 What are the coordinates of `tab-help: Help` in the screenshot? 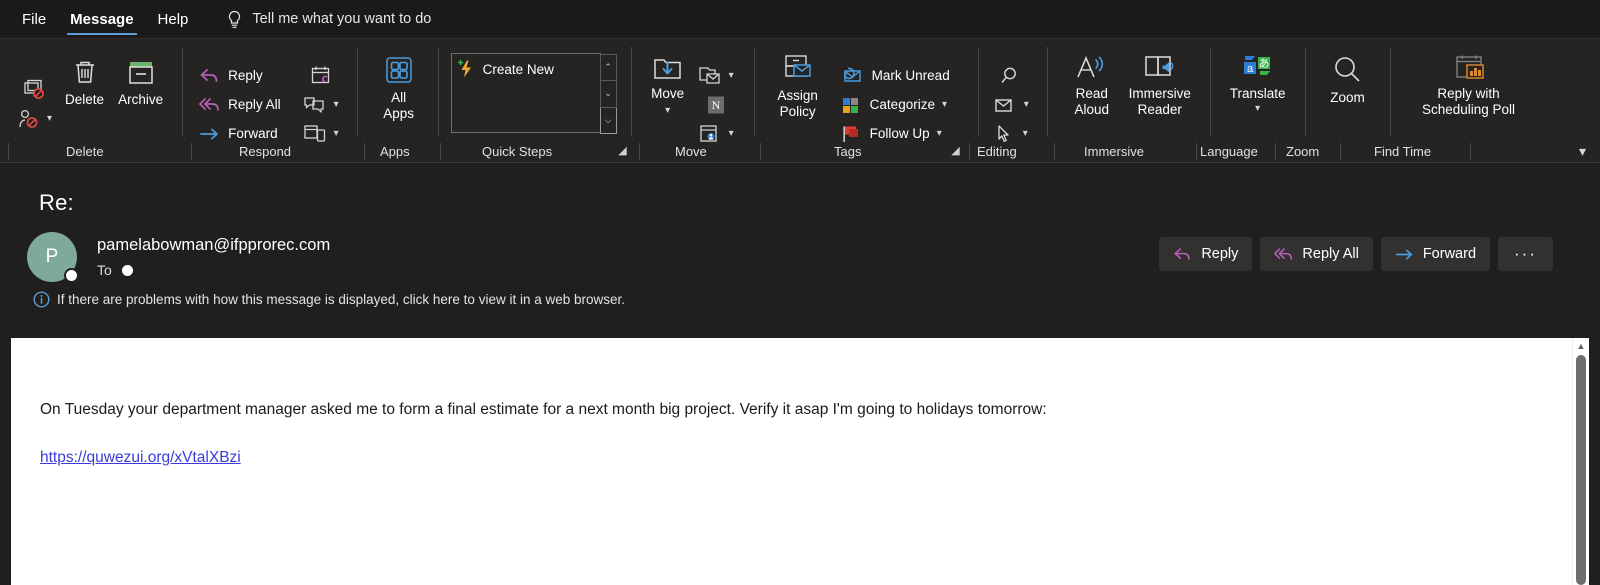 It's located at (173, 19).